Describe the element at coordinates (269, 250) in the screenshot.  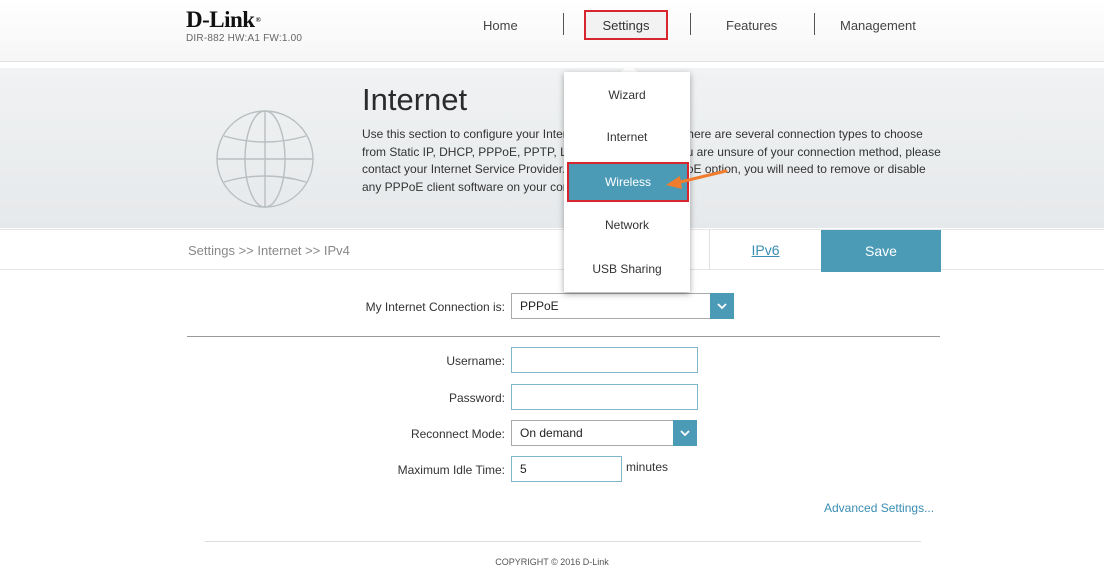
I see `breadcrumb: Settings >> Internet >> IPv4` at that location.